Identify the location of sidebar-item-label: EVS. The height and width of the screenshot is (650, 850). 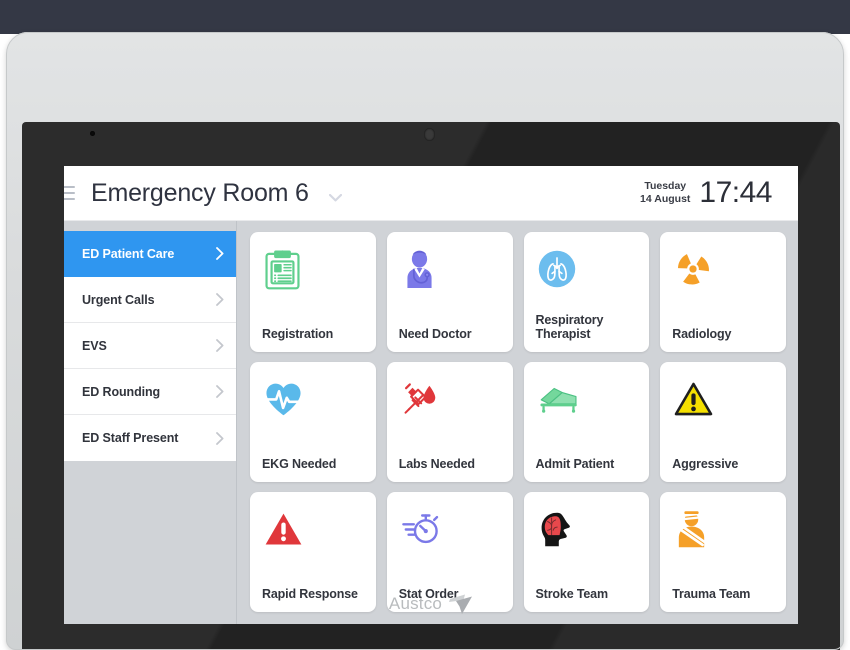
(94, 345).